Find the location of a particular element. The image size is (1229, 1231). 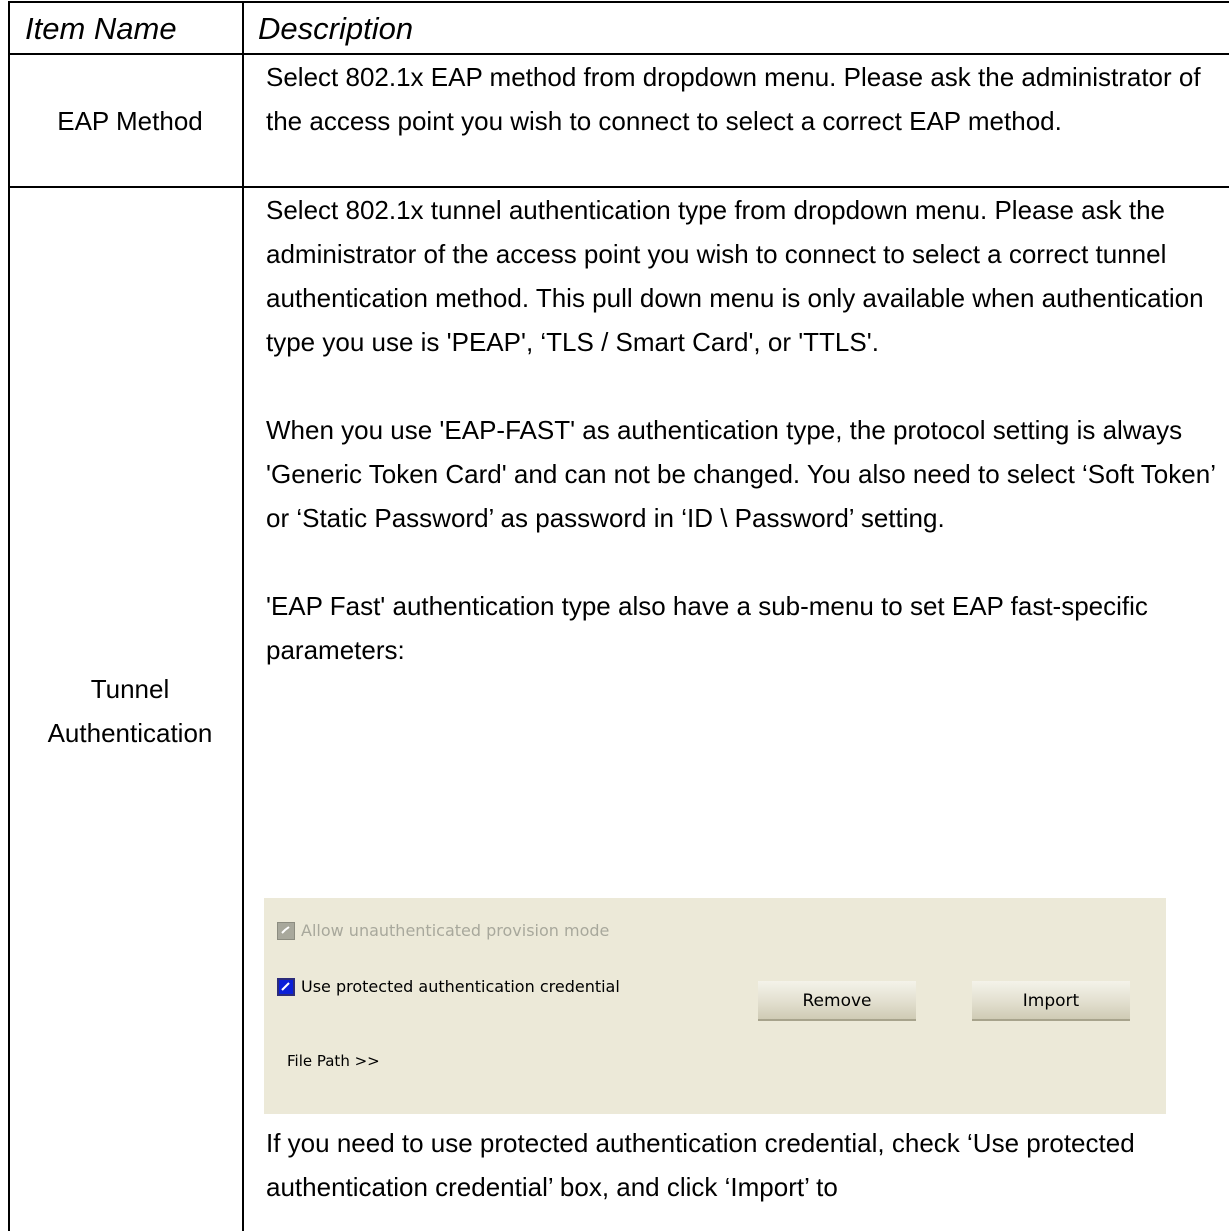

header-description: Description is located at coordinates (336, 28).